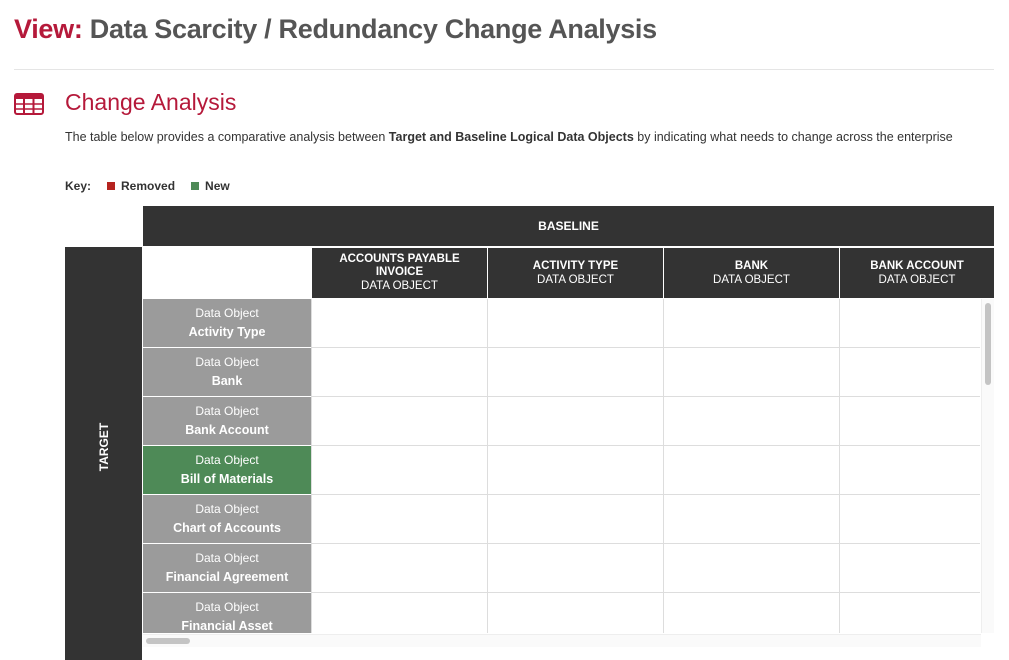 The height and width of the screenshot is (660, 1009). I want to click on column-name: ACTIVITY TYPE, so click(575, 265).